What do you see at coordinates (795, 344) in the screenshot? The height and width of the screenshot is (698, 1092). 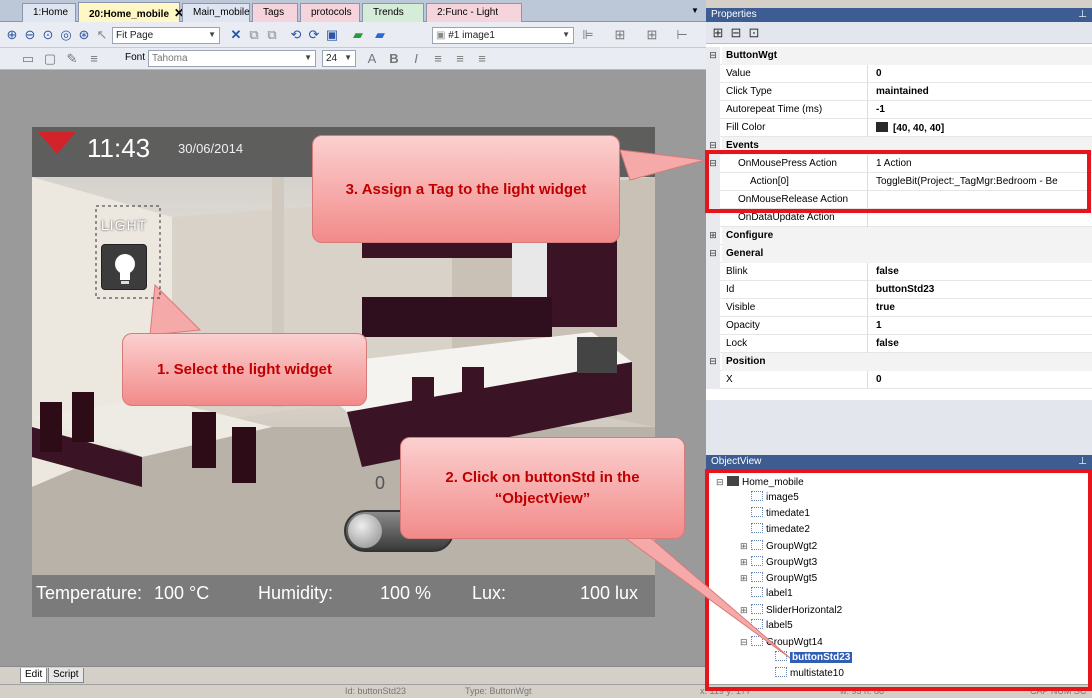 I see `property-name: Lock` at bounding box center [795, 344].